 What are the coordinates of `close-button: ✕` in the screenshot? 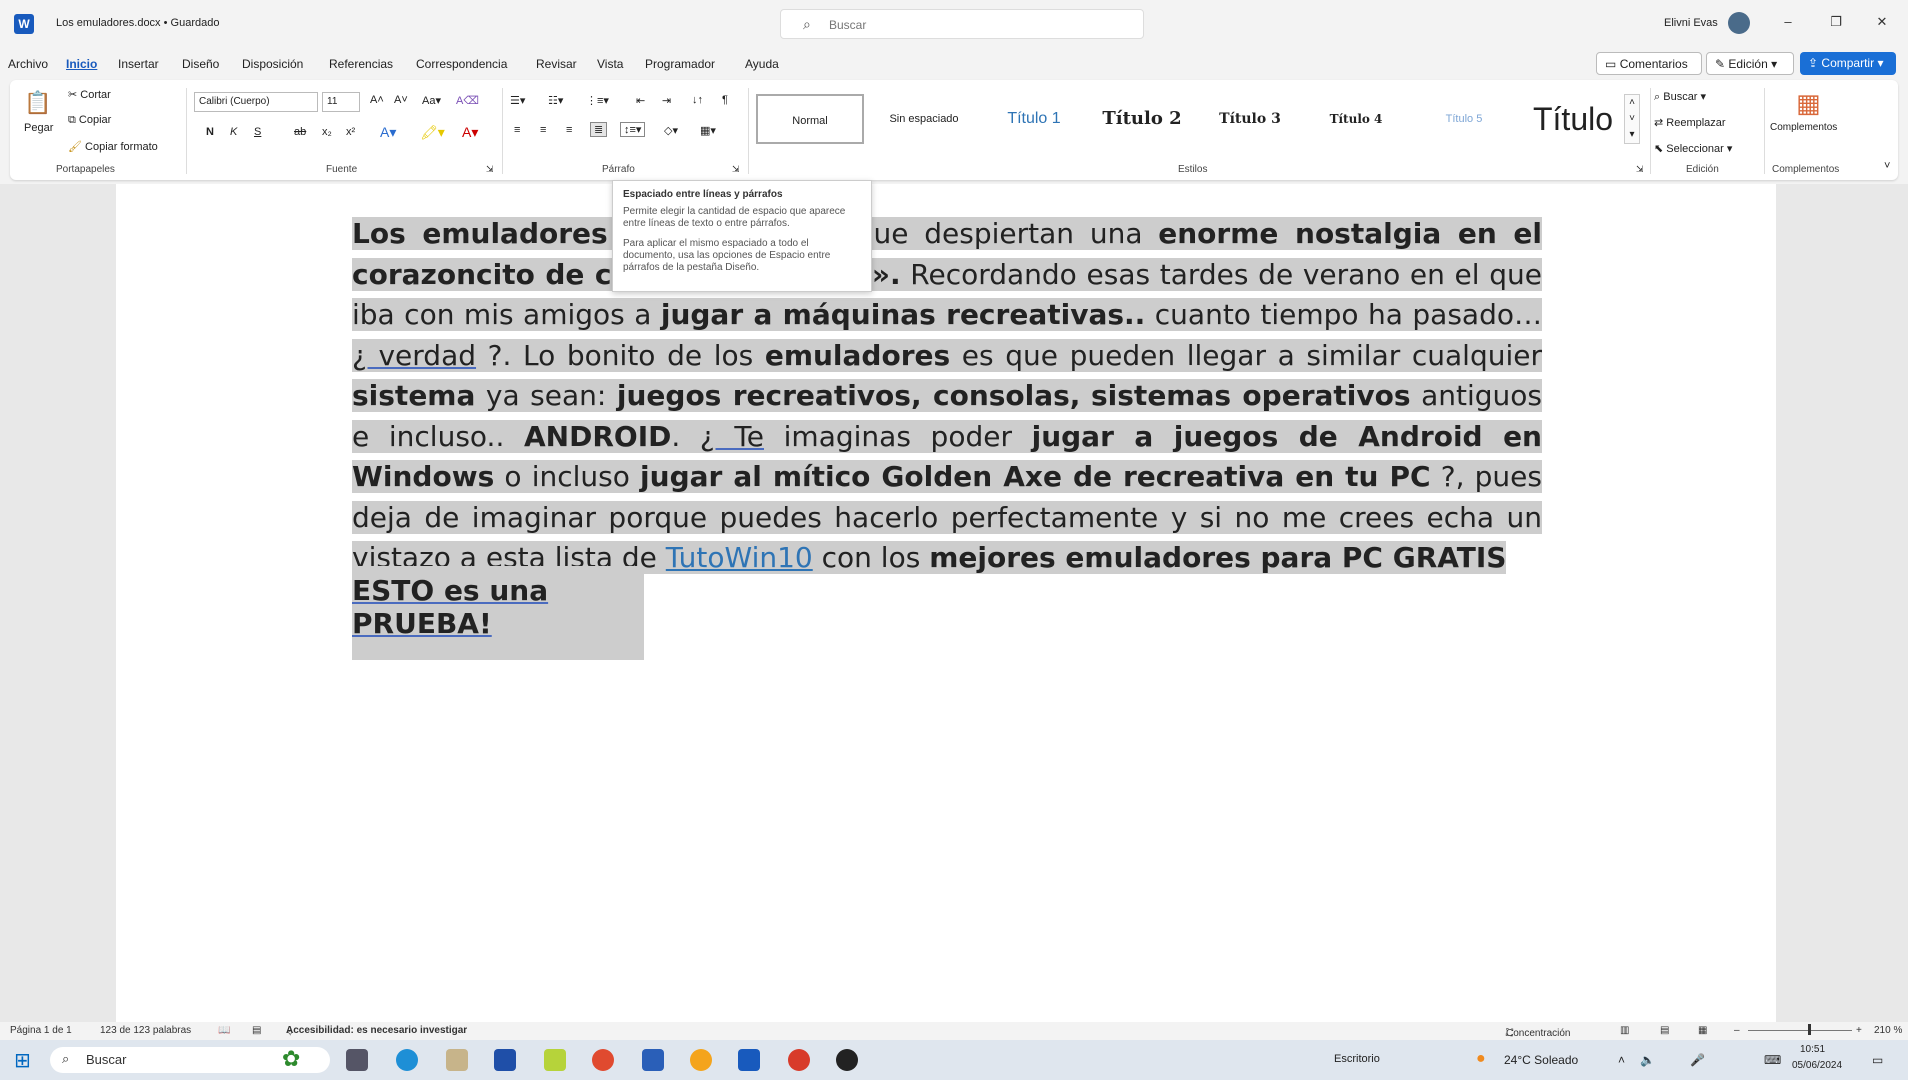 It's located at (1882, 22).